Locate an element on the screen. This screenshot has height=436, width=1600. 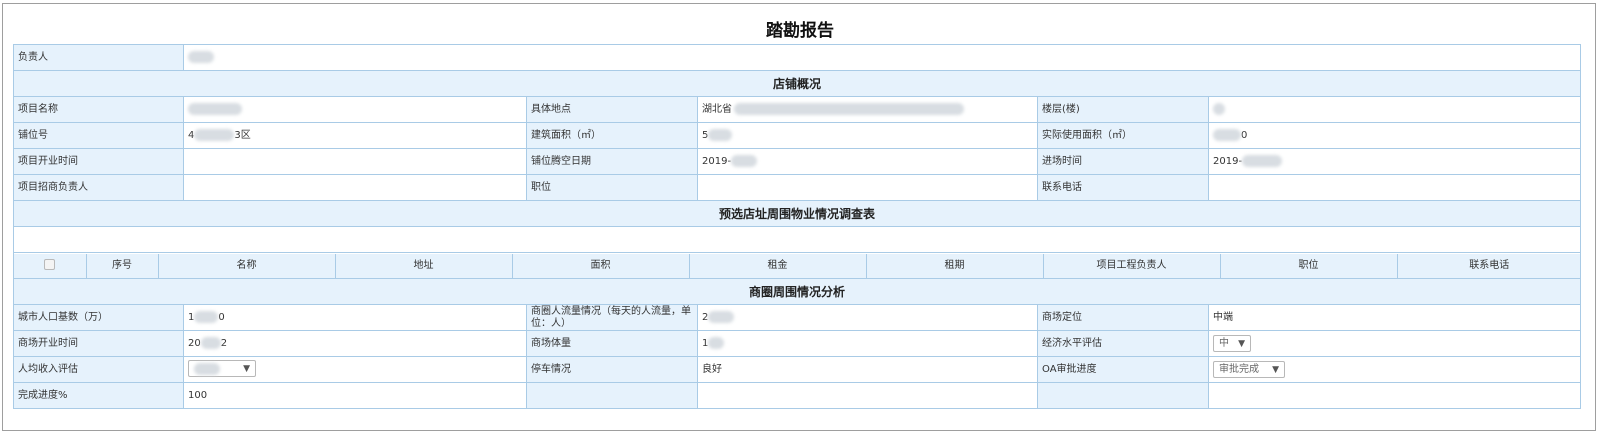
used-area-value: 0 is located at coordinates (1394, 135).